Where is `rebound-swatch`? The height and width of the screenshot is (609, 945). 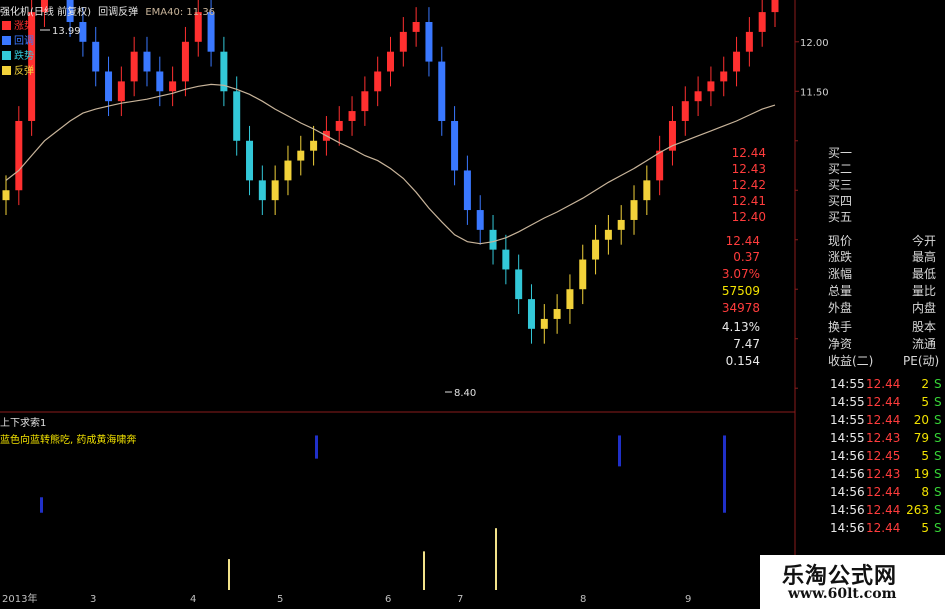
rebound-swatch is located at coordinates (6, 70).